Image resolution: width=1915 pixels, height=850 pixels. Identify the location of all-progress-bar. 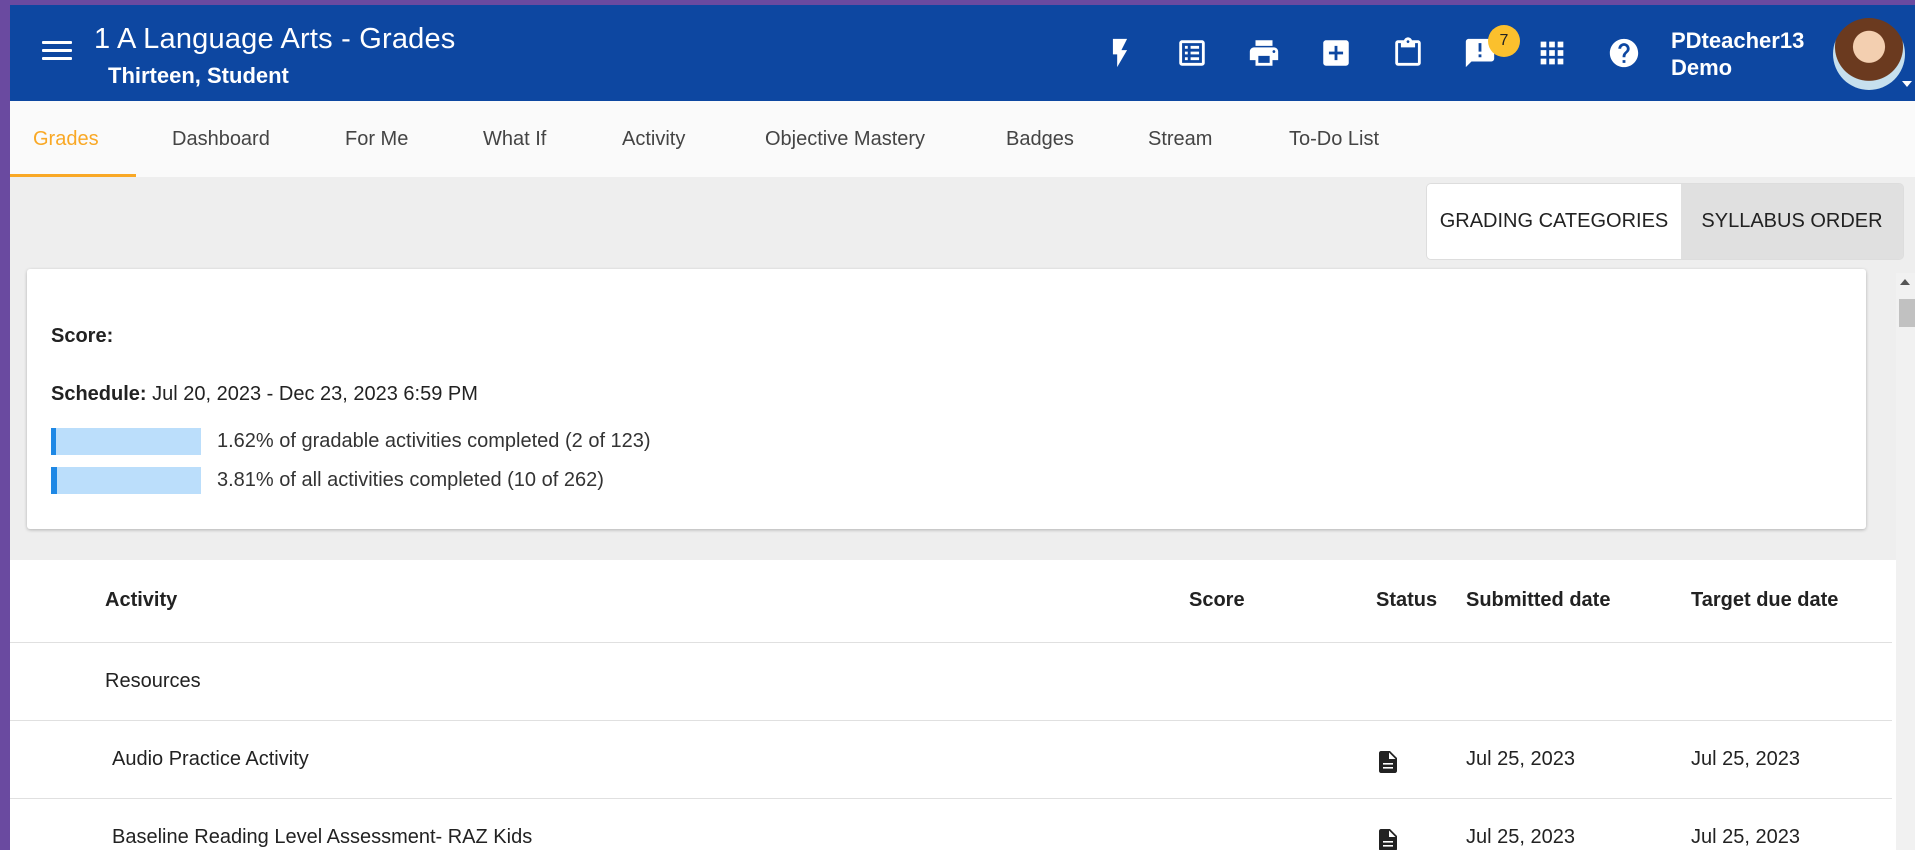
(126, 480).